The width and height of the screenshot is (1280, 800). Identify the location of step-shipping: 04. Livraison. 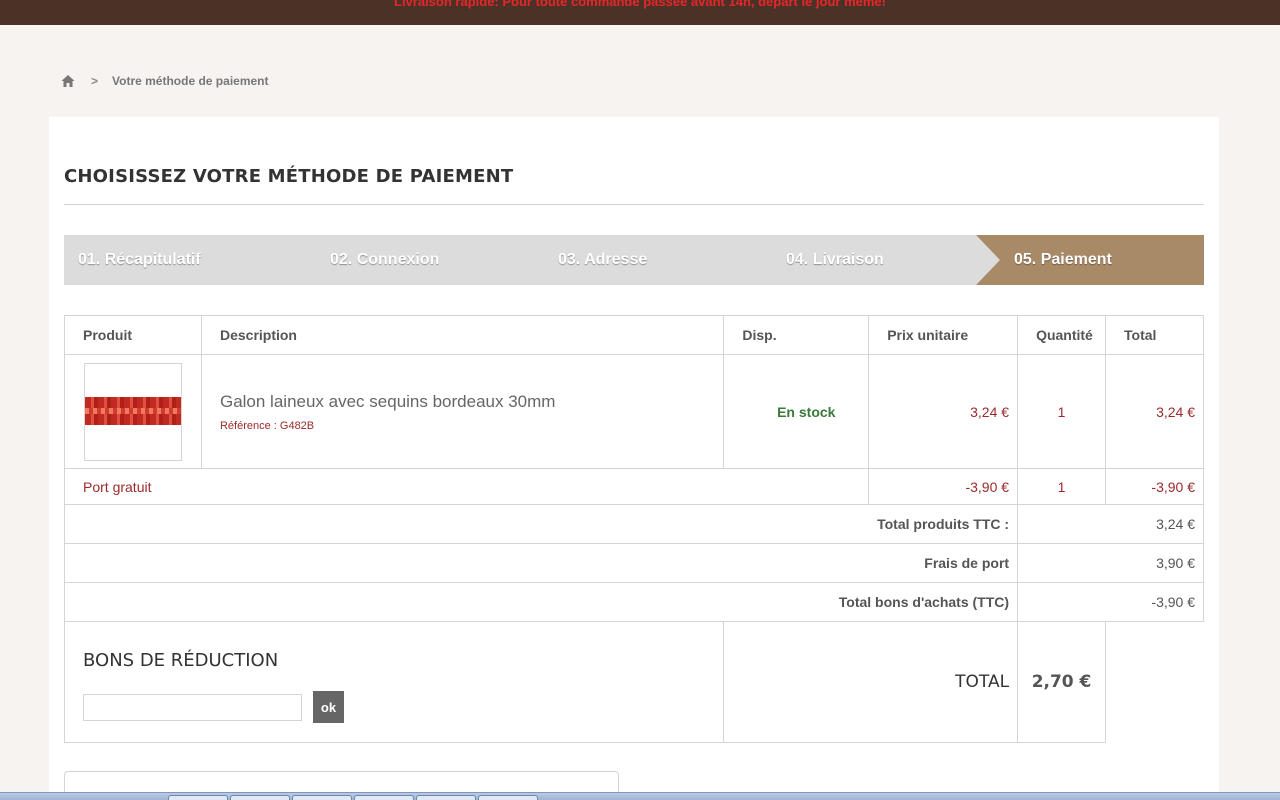
(835, 260).